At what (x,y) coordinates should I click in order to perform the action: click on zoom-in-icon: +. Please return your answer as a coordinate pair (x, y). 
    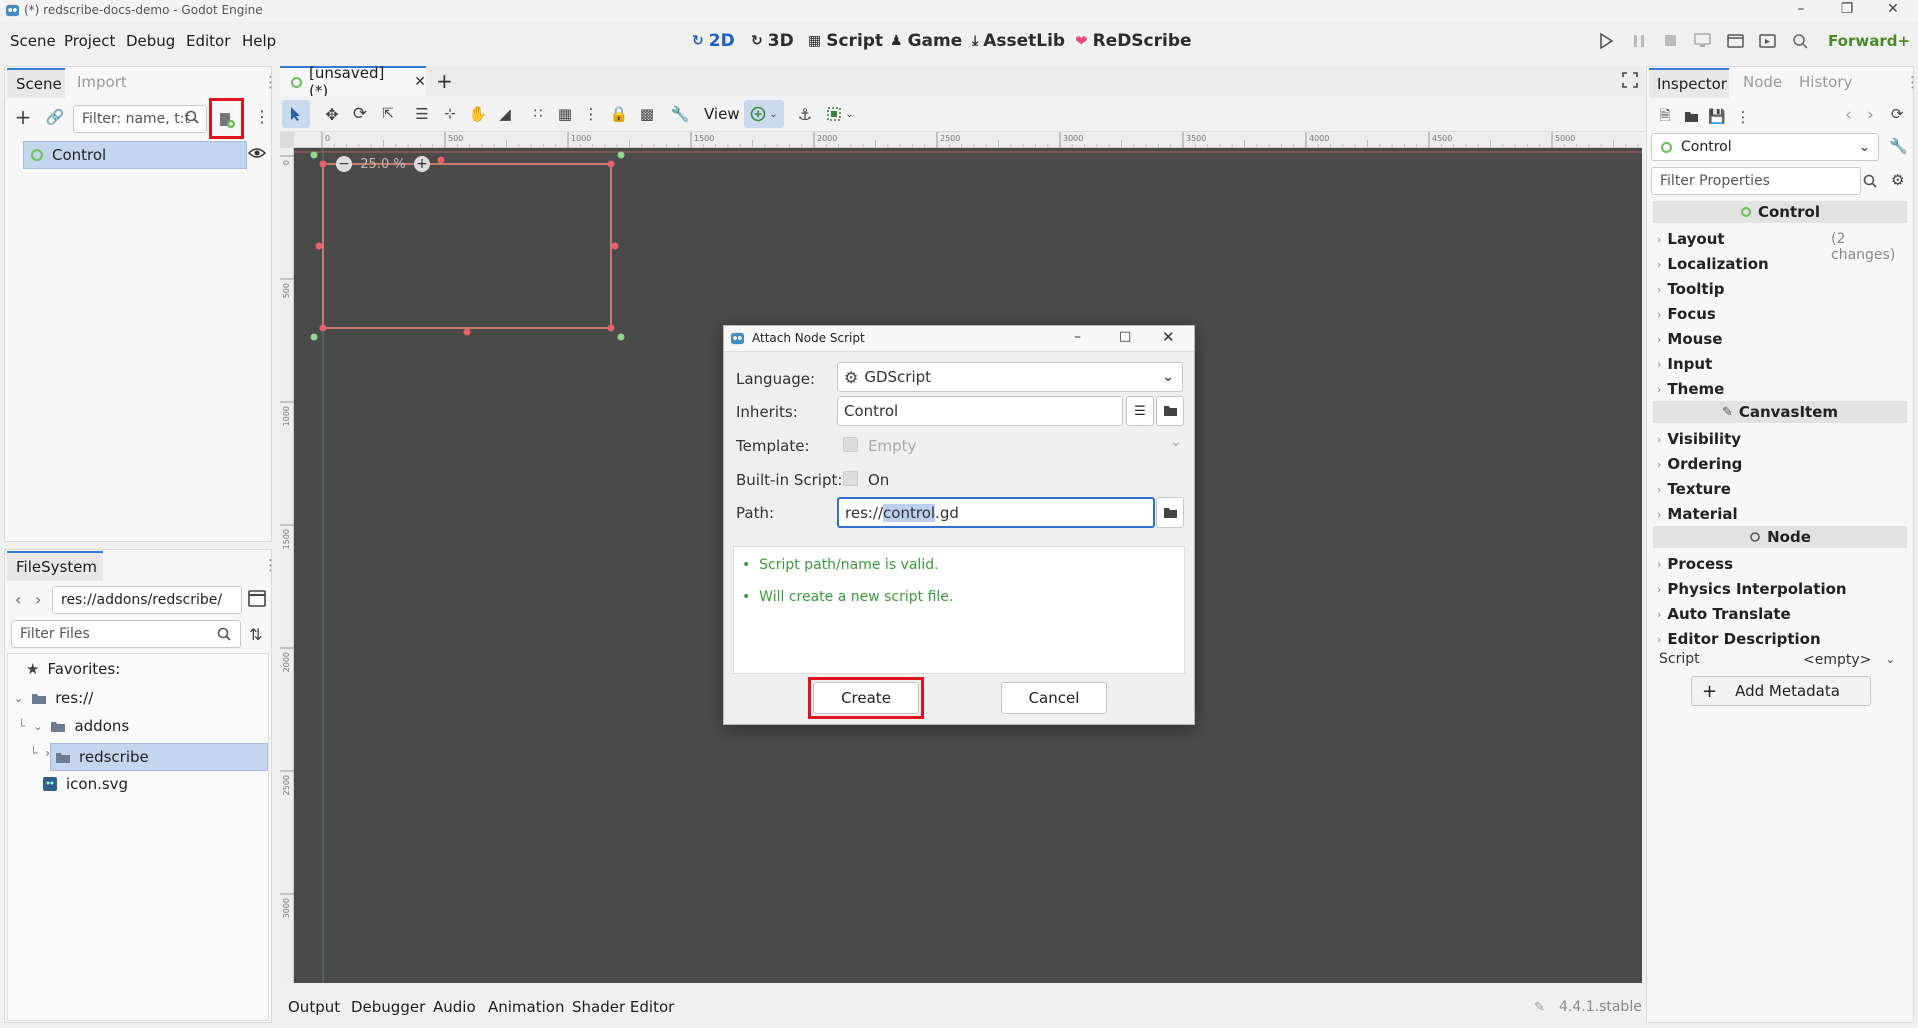
    Looking at the image, I should click on (422, 164).